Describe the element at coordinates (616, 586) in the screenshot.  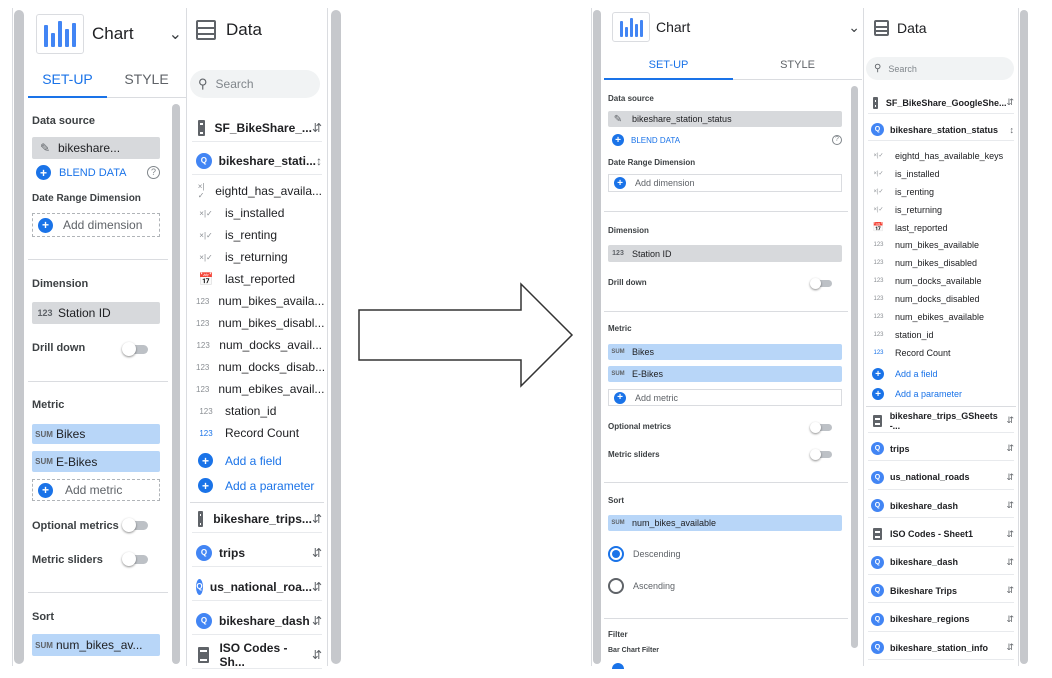
I see `radio-unchecked` at that location.